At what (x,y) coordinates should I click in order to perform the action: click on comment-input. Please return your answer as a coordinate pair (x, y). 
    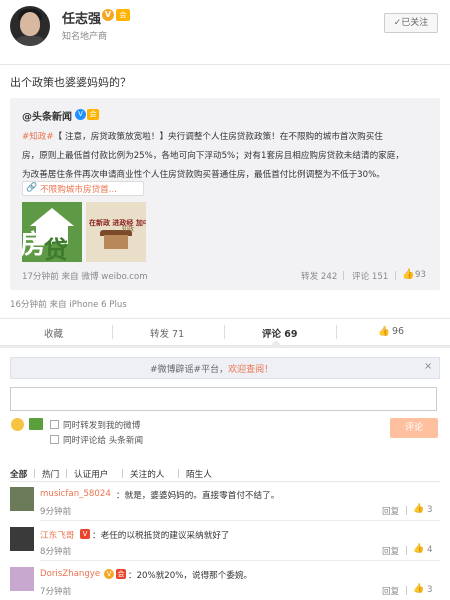
    Looking at the image, I should click on (223, 399).